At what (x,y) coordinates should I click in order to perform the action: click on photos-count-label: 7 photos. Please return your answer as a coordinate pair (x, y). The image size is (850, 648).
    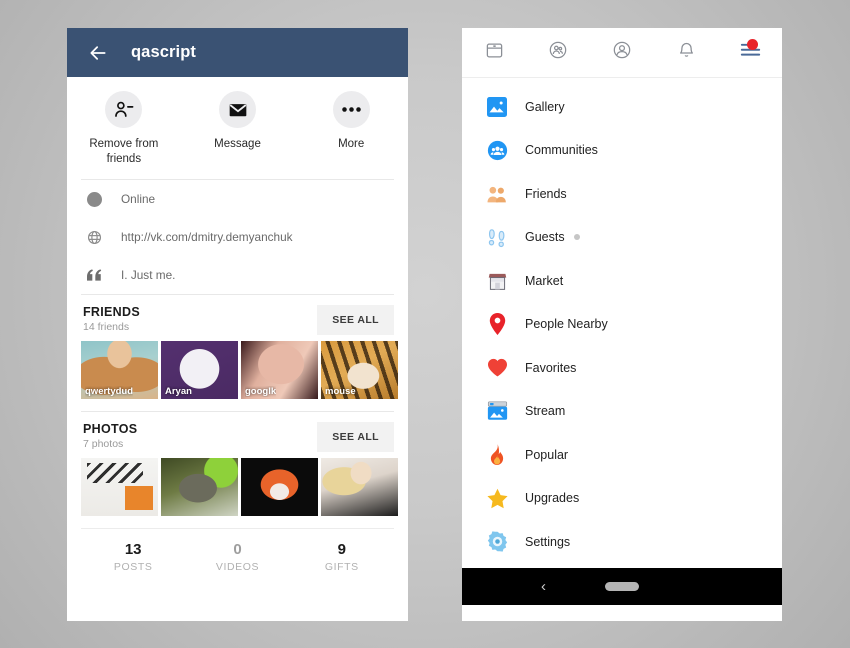
    Looking at the image, I should click on (103, 444).